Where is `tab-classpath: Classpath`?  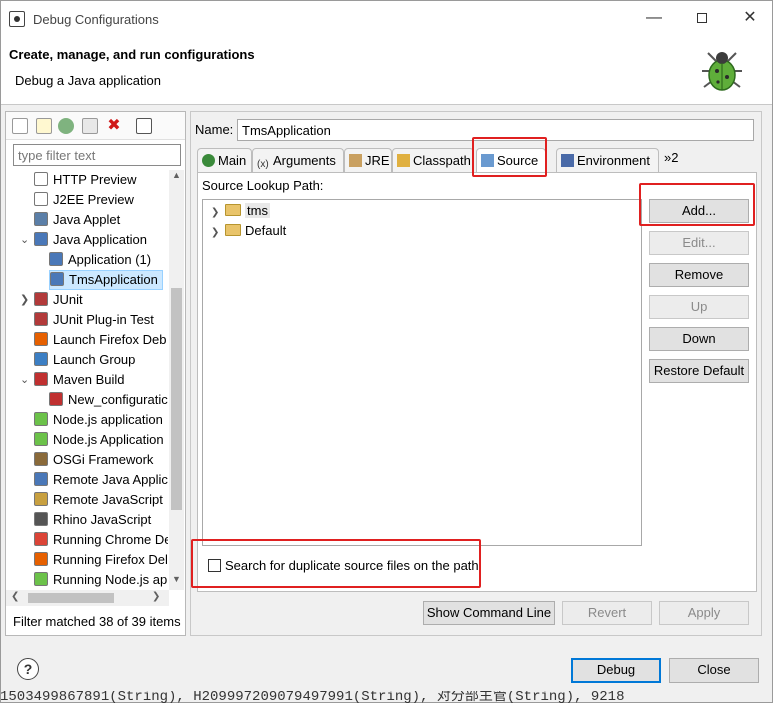
tab-classpath: Classpath is located at coordinates (433, 160).